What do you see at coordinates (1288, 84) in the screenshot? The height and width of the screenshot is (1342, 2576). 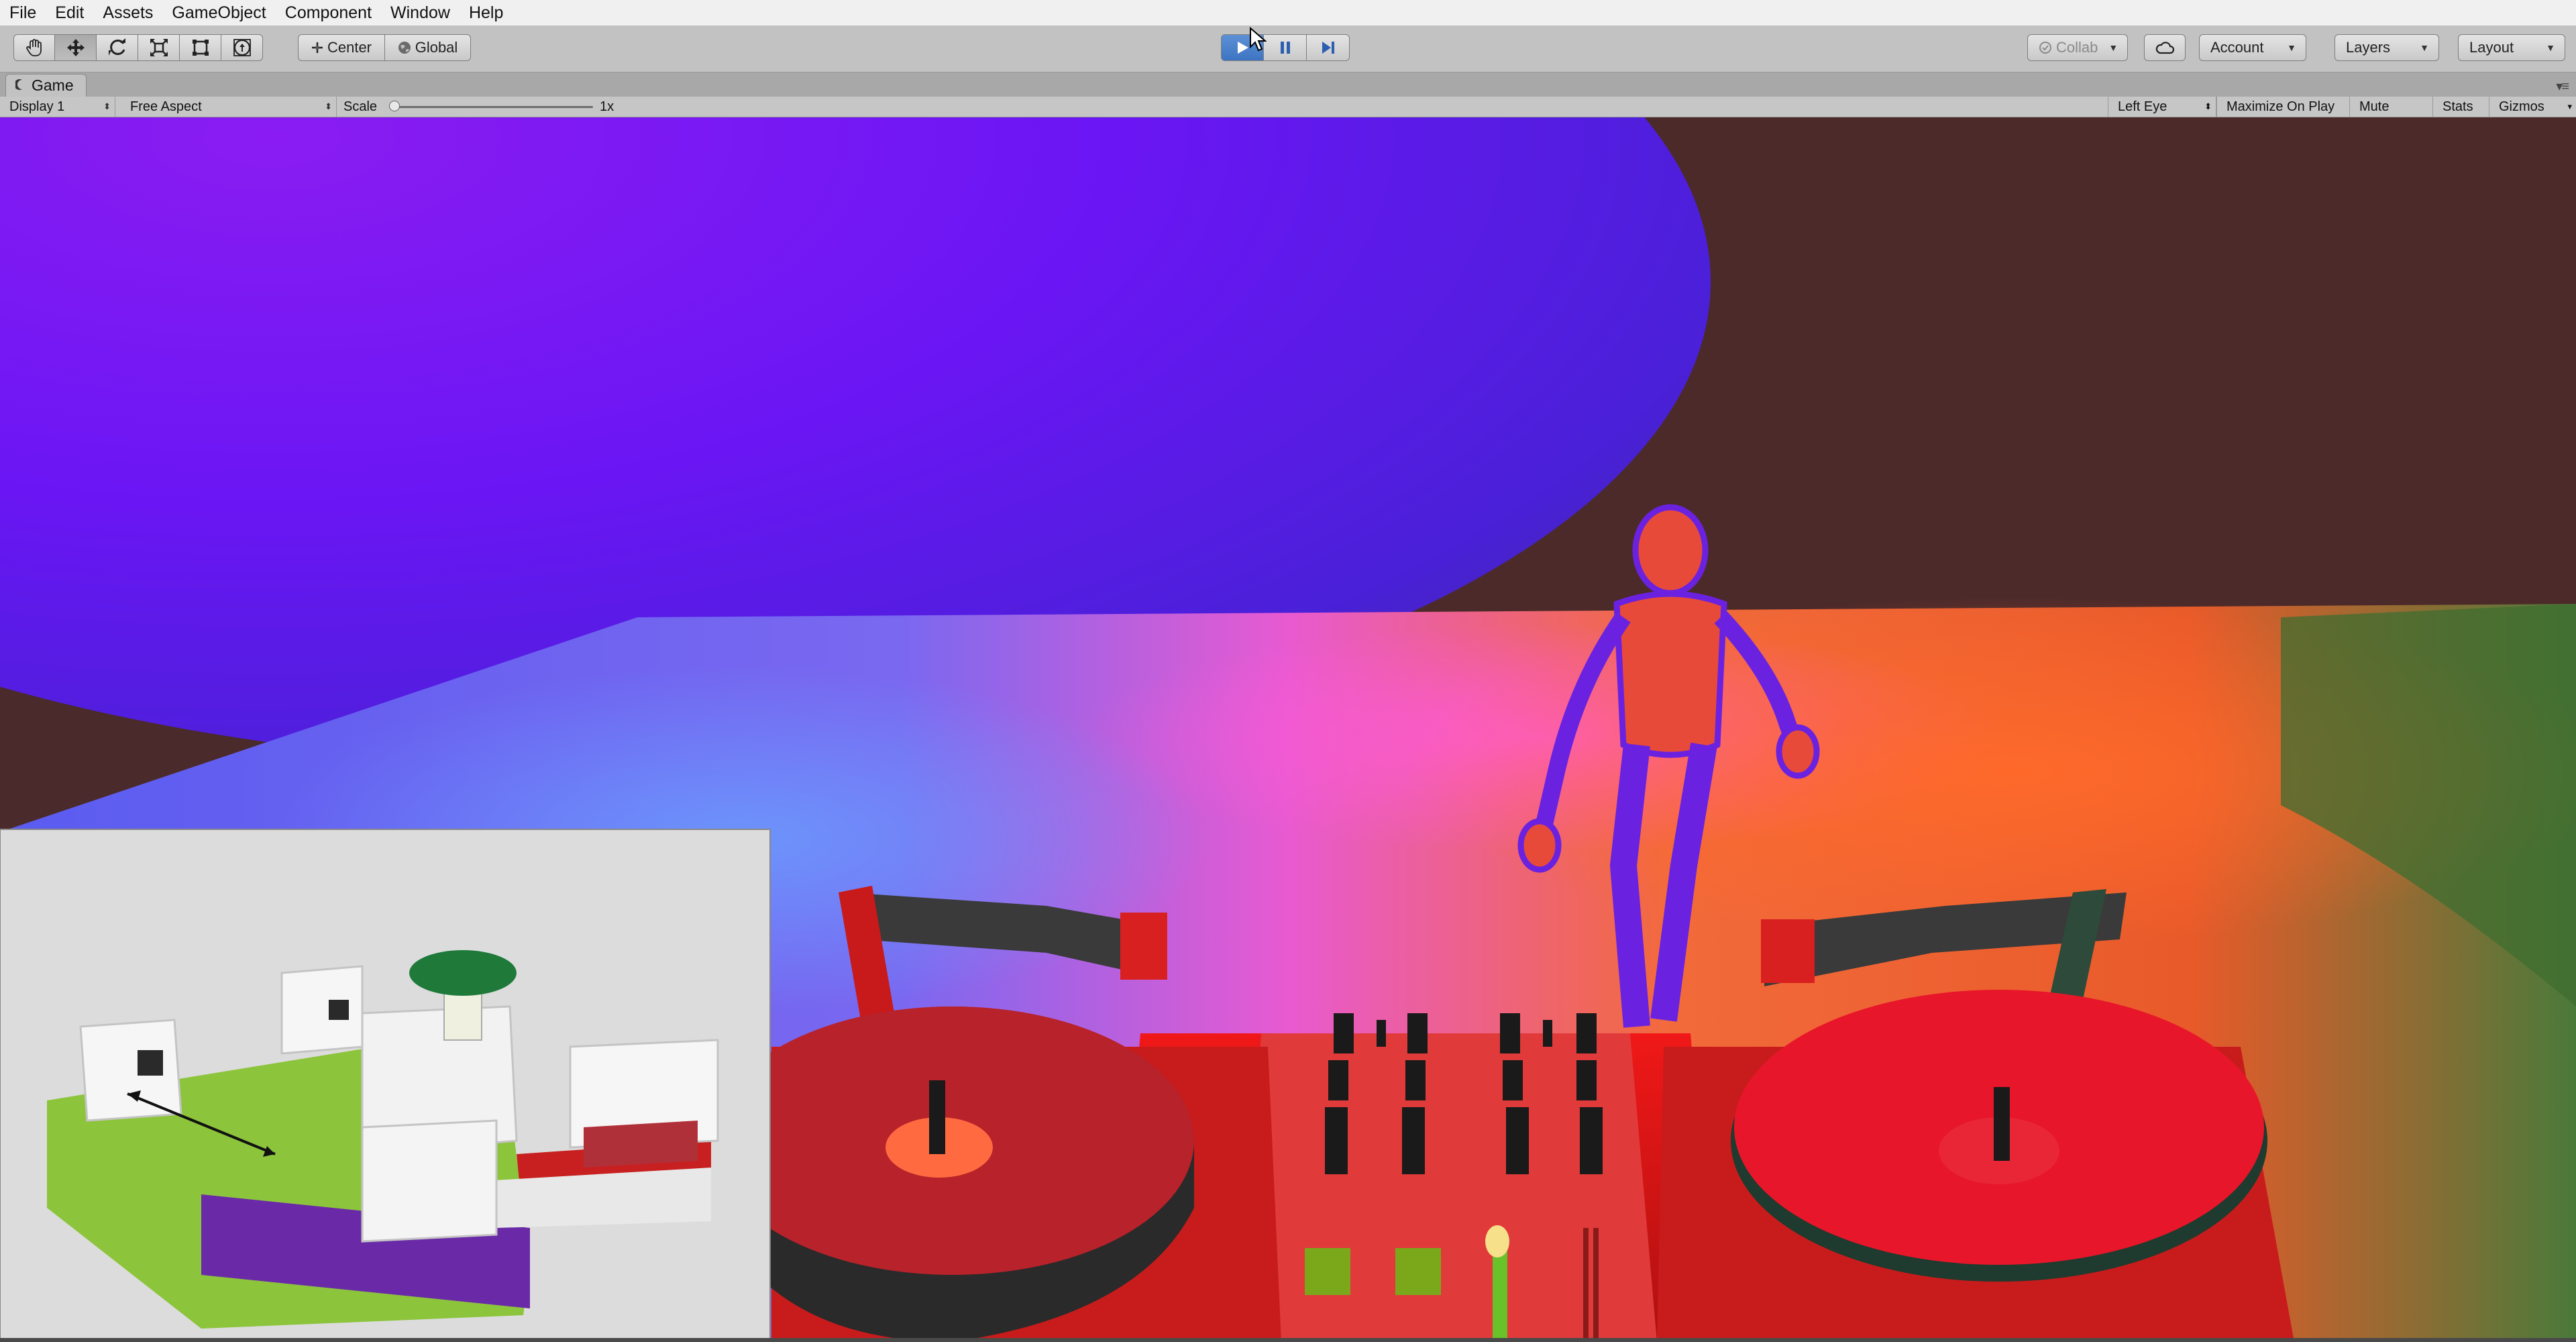 I see `game-tab-bar: Game ▾≡` at bounding box center [1288, 84].